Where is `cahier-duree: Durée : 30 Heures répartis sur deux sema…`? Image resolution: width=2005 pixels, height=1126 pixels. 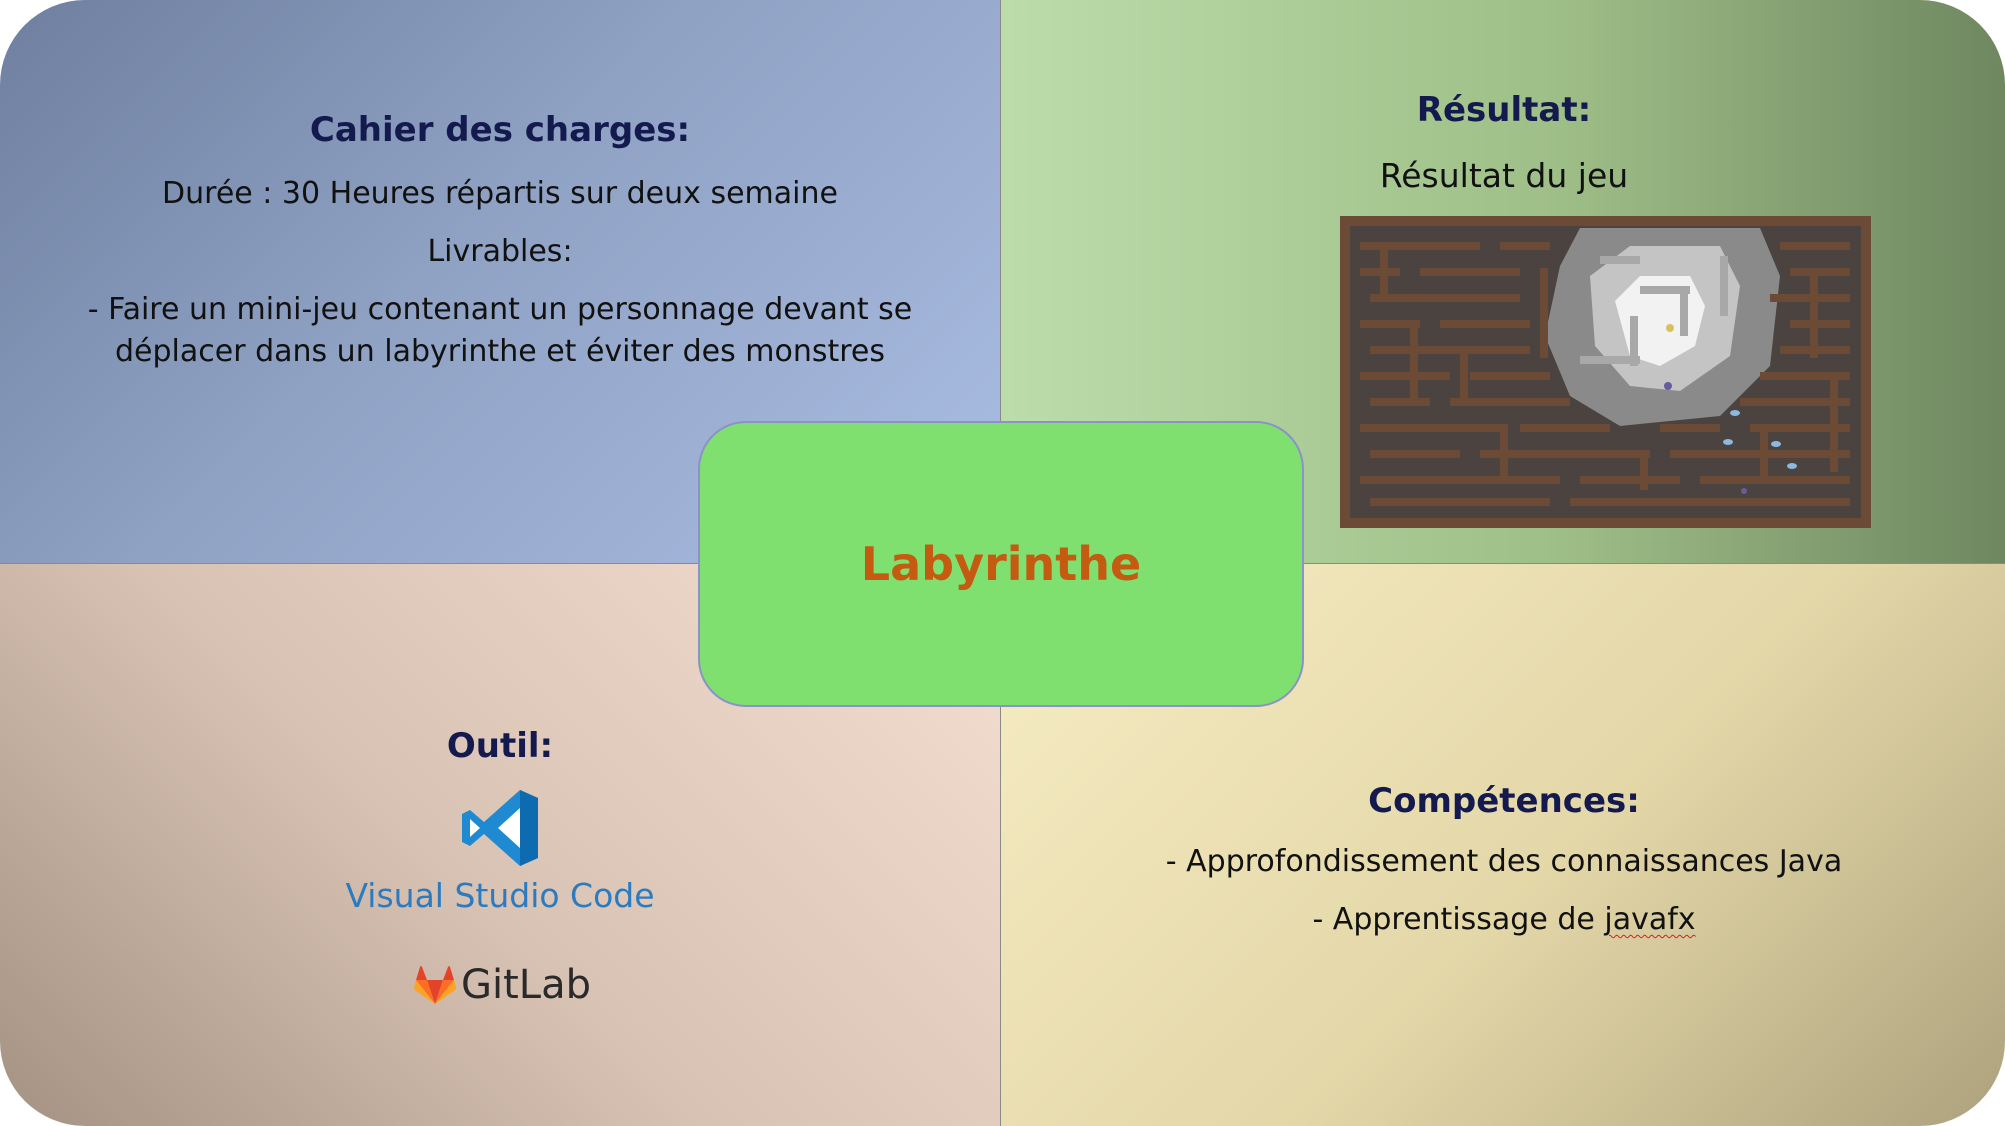
cahier-duree: Durée : 30 Heures répartis sur deux sema… is located at coordinates (500, 193).